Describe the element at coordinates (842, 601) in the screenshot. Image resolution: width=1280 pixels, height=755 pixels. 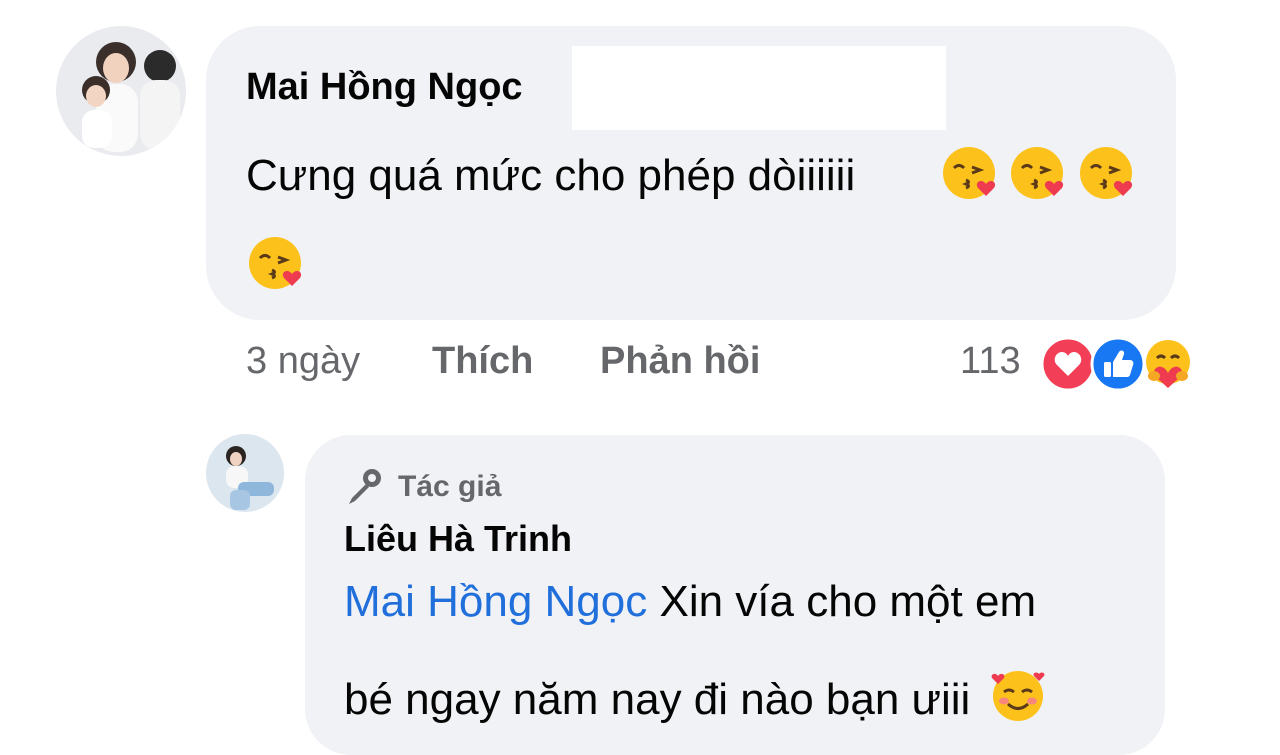
I see `reply-text: Xin vía cho một em` at that location.